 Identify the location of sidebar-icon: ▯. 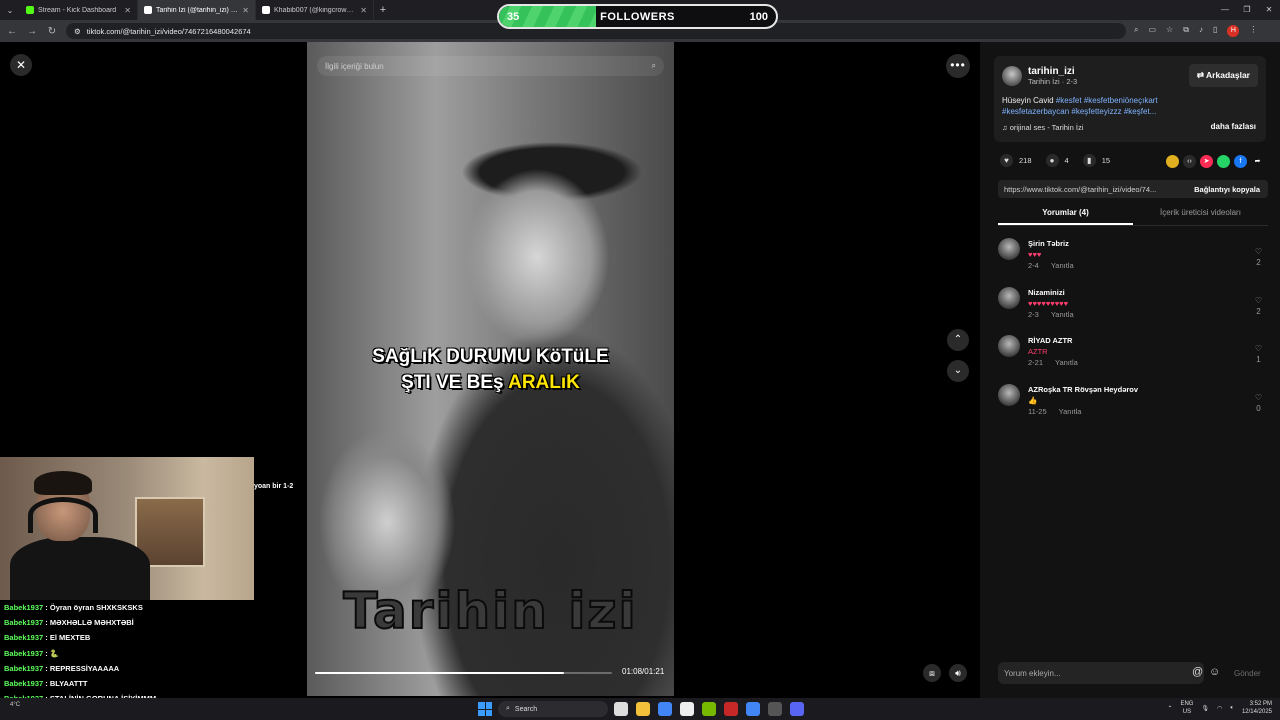
(1215, 31).